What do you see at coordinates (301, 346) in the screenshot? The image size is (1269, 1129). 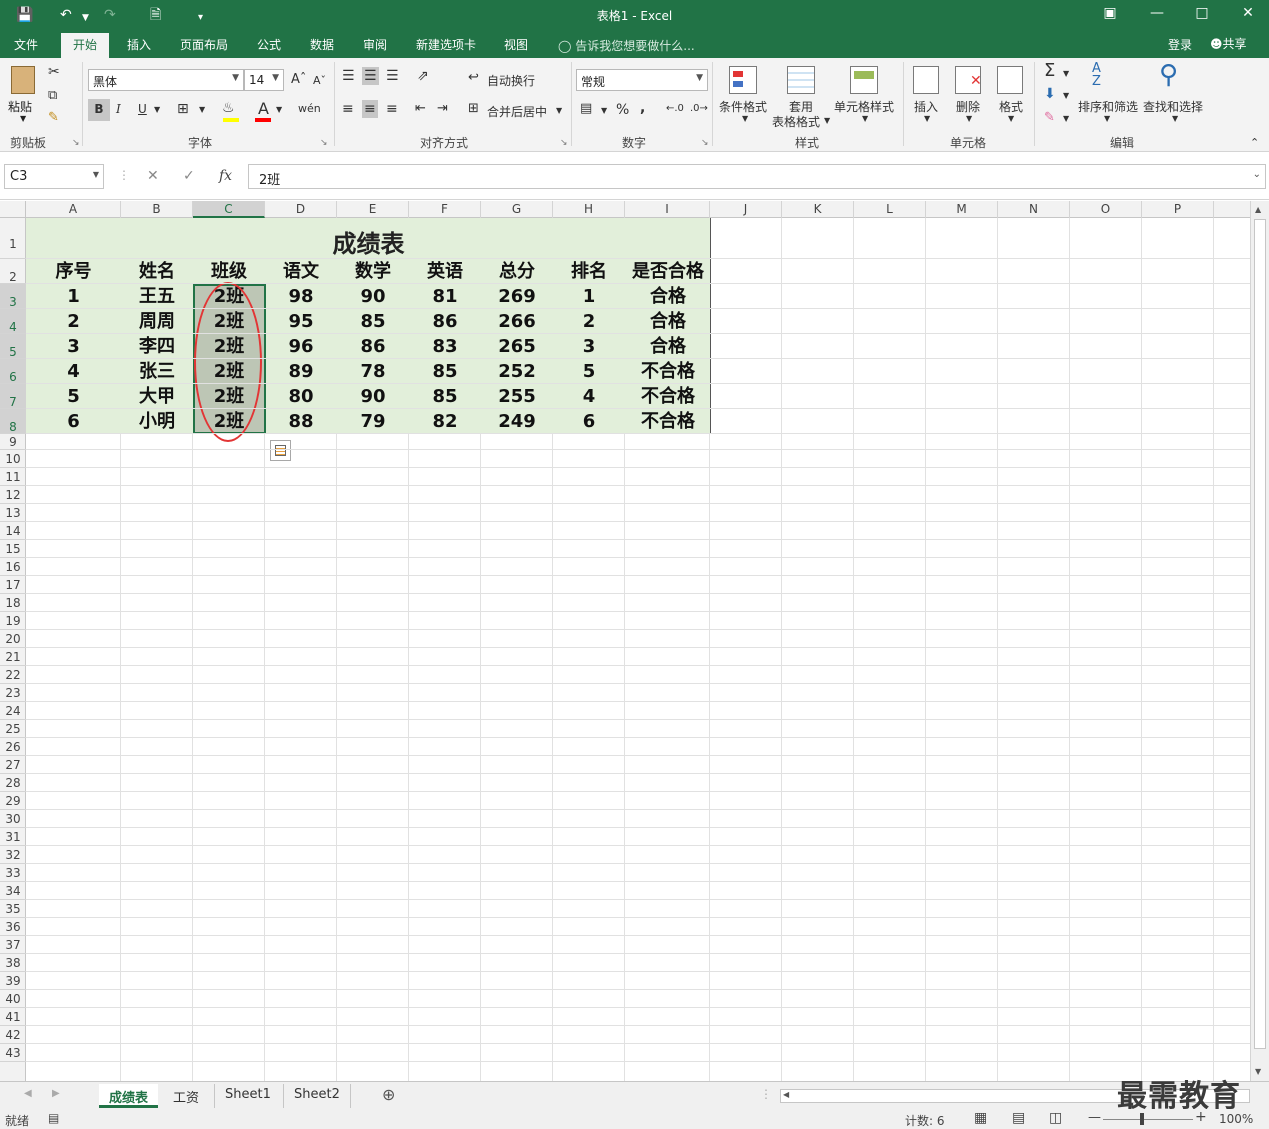 I see `data-cell: 96` at bounding box center [301, 346].